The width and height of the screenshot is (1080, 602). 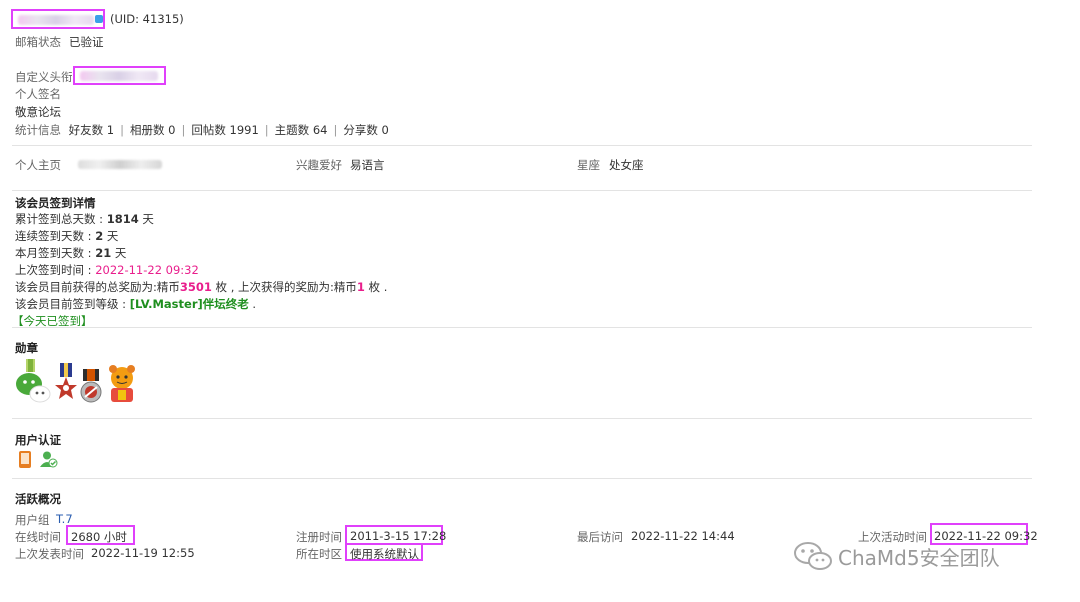 What do you see at coordinates (49, 554) in the screenshot?
I see `last-post-label: 上次发表时间` at bounding box center [49, 554].